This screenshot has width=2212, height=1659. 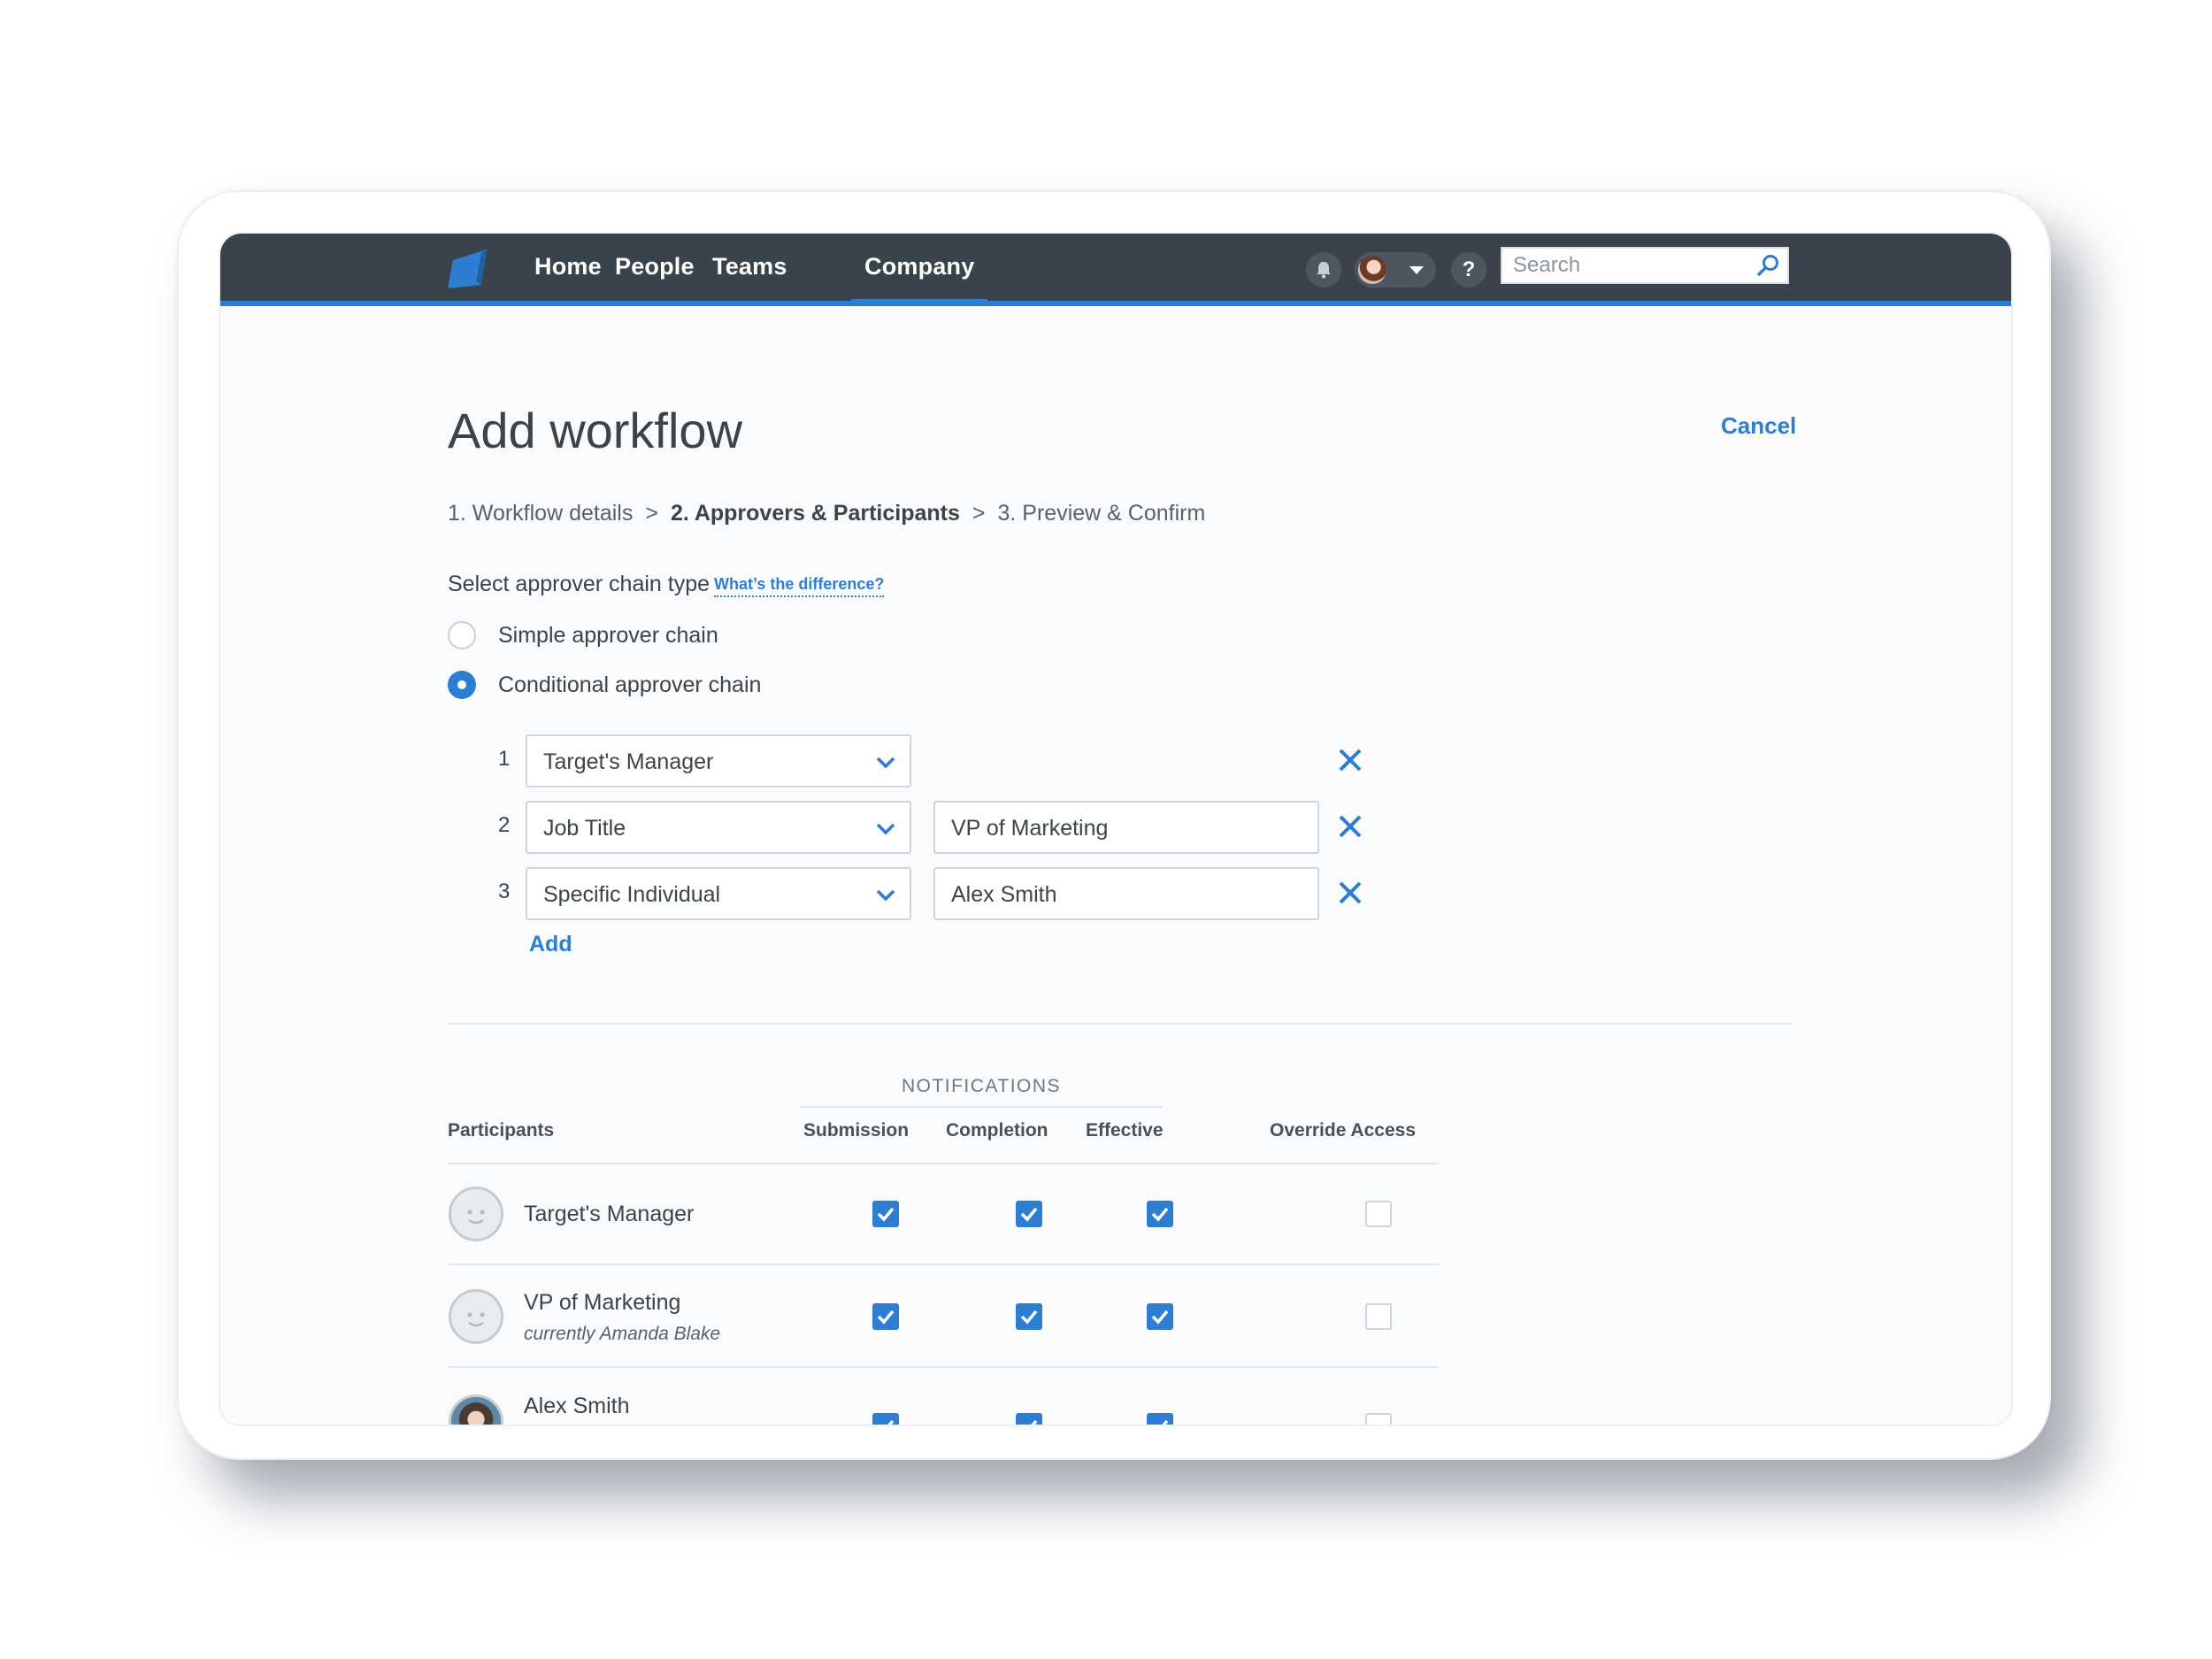 What do you see at coordinates (982, 1092) in the screenshot?
I see `notifications-heading: NOTIFICATIONS` at bounding box center [982, 1092].